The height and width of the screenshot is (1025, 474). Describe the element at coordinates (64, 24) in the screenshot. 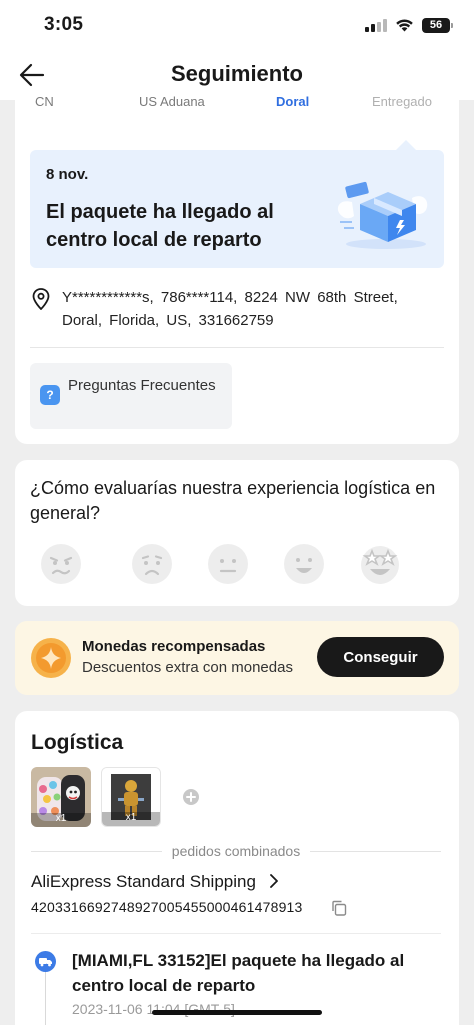

I see `clock: 3:05` at that location.